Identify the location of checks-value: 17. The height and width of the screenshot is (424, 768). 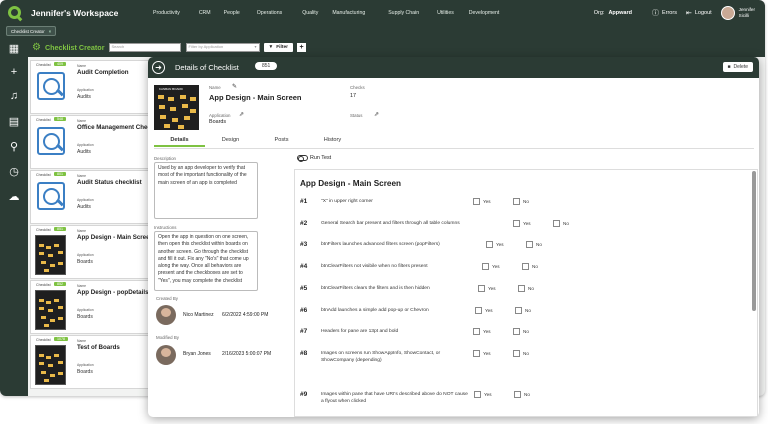
(353, 96).